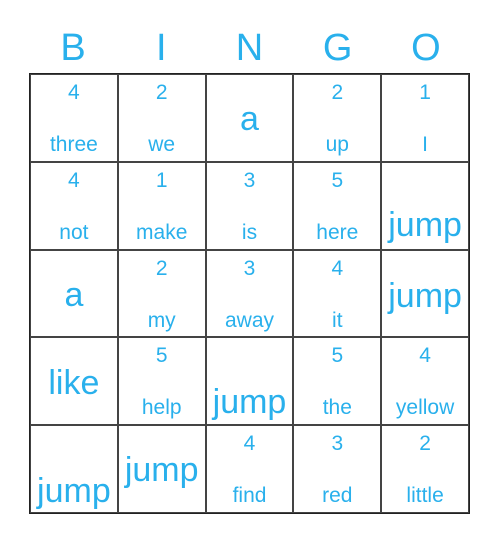 The width and height of the screenshot is (500, 544). I want to click on cell-word: it, so click(337, 320).